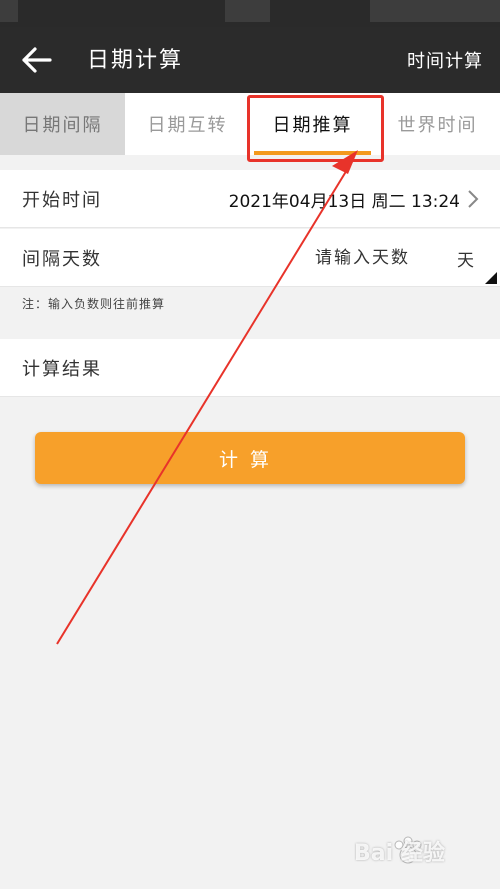 This screenshot has height=889, width=500. I want to click on chevron-right-icon, so click(473, 199).